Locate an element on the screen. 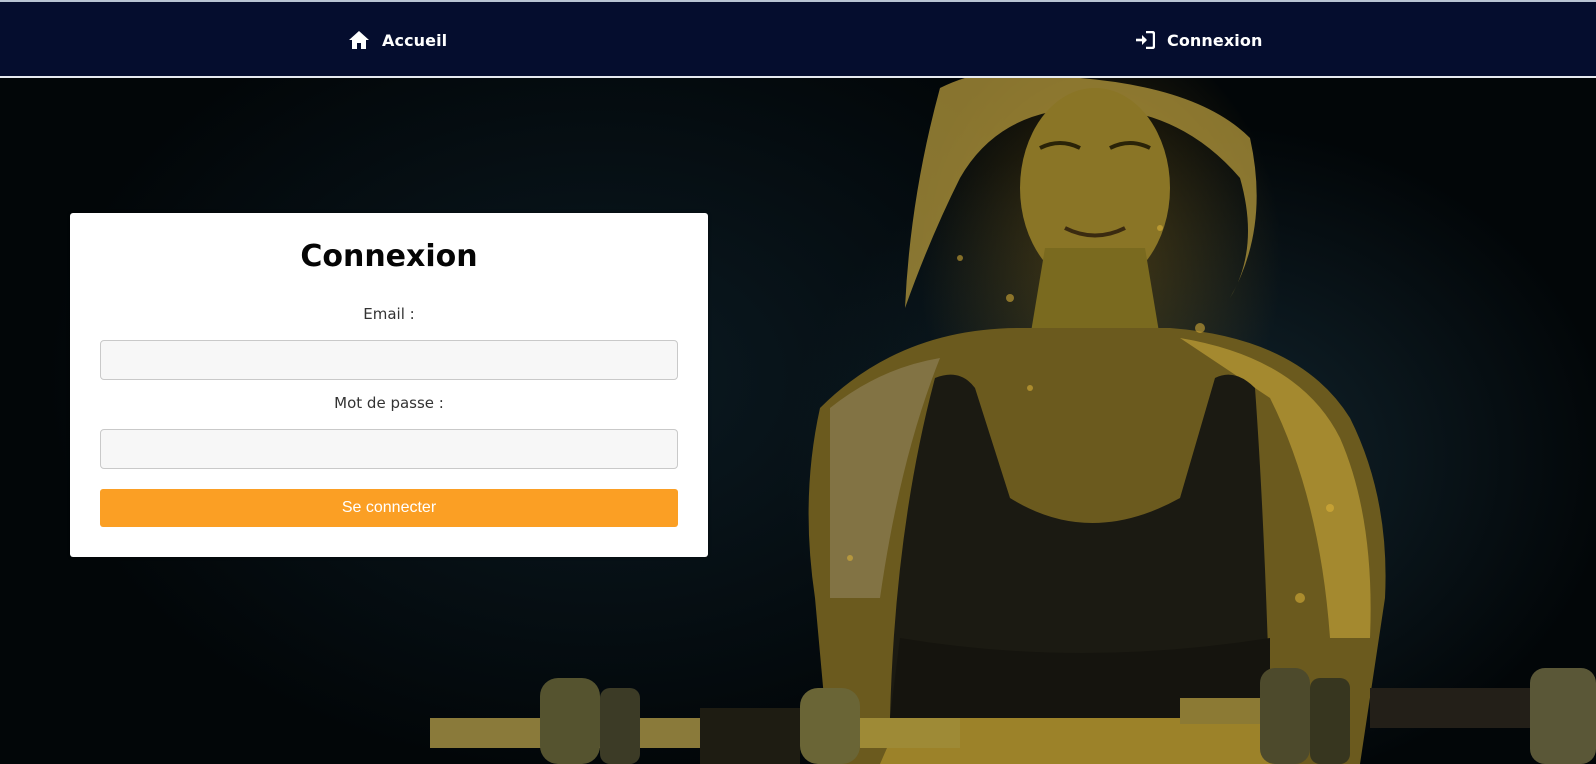 Image resolution: width=1596 pixels, height=764 pixels. home-icon is located at coordinates (359, 40).